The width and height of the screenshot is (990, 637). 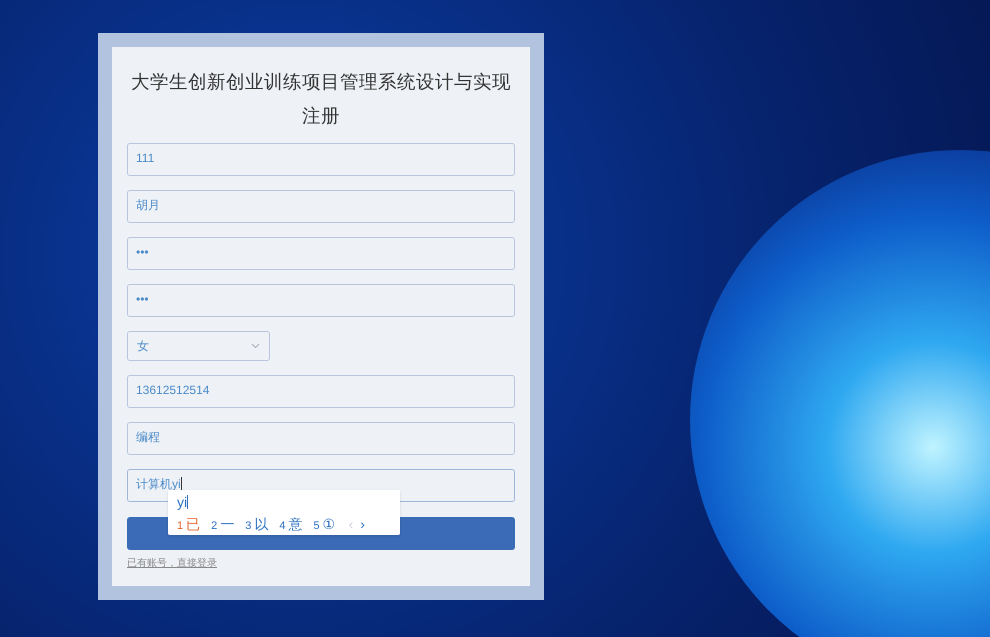 What do you see at coordinates (148, 437) in the screenshot?
I see `field-value: 编程` at bounding box center [148, 437].